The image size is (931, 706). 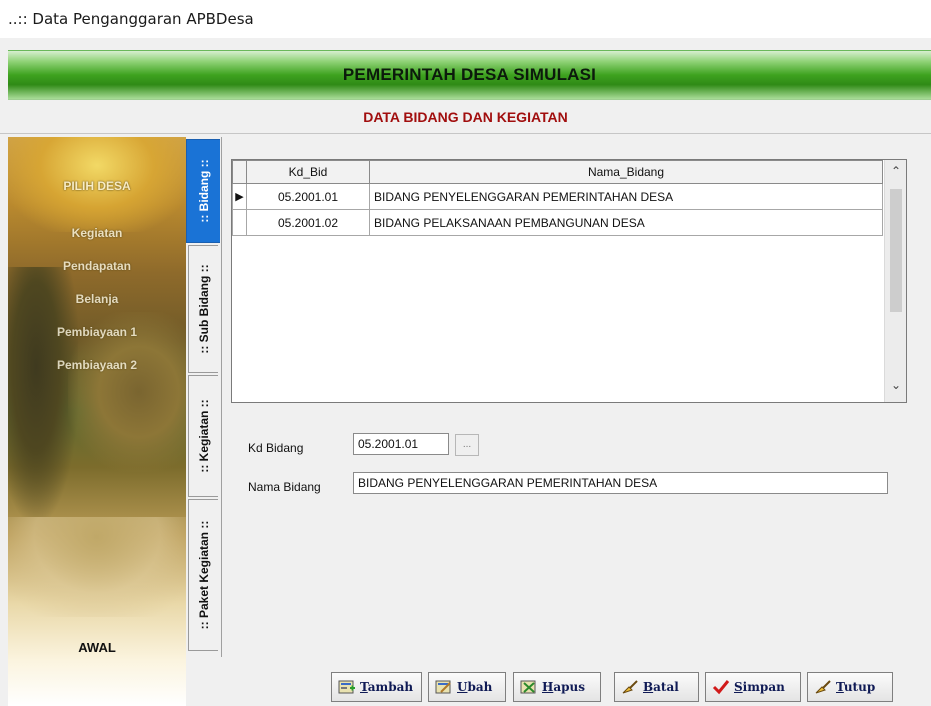 I want to click on sidebar-item-pilih-desa: PILIH DESA, so click(x=97, y=186).